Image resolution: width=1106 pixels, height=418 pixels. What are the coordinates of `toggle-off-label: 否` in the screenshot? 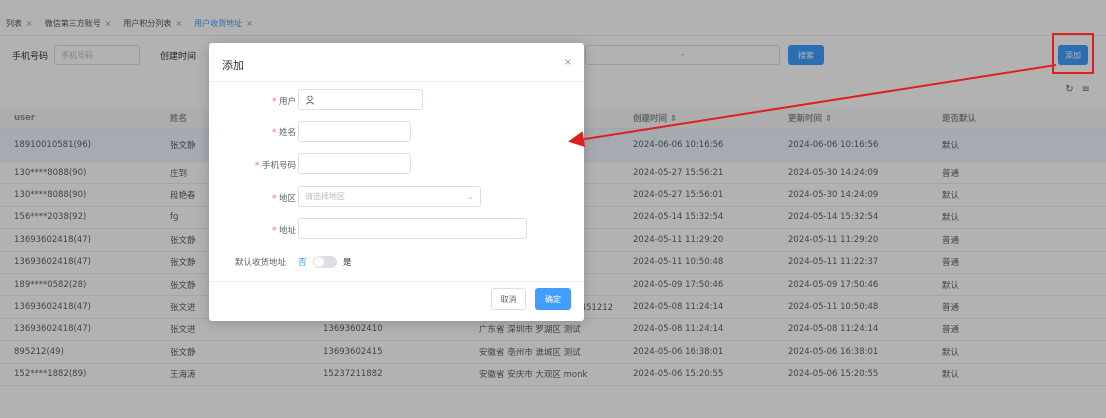 It's located at (302, 263).